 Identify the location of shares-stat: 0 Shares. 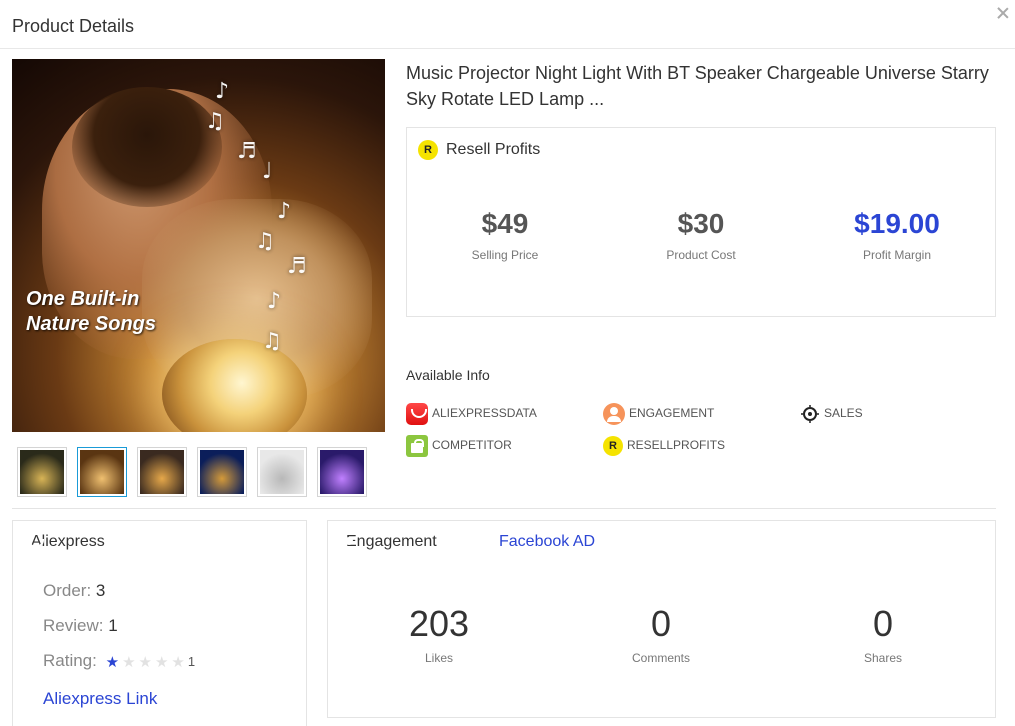
(883, 634).